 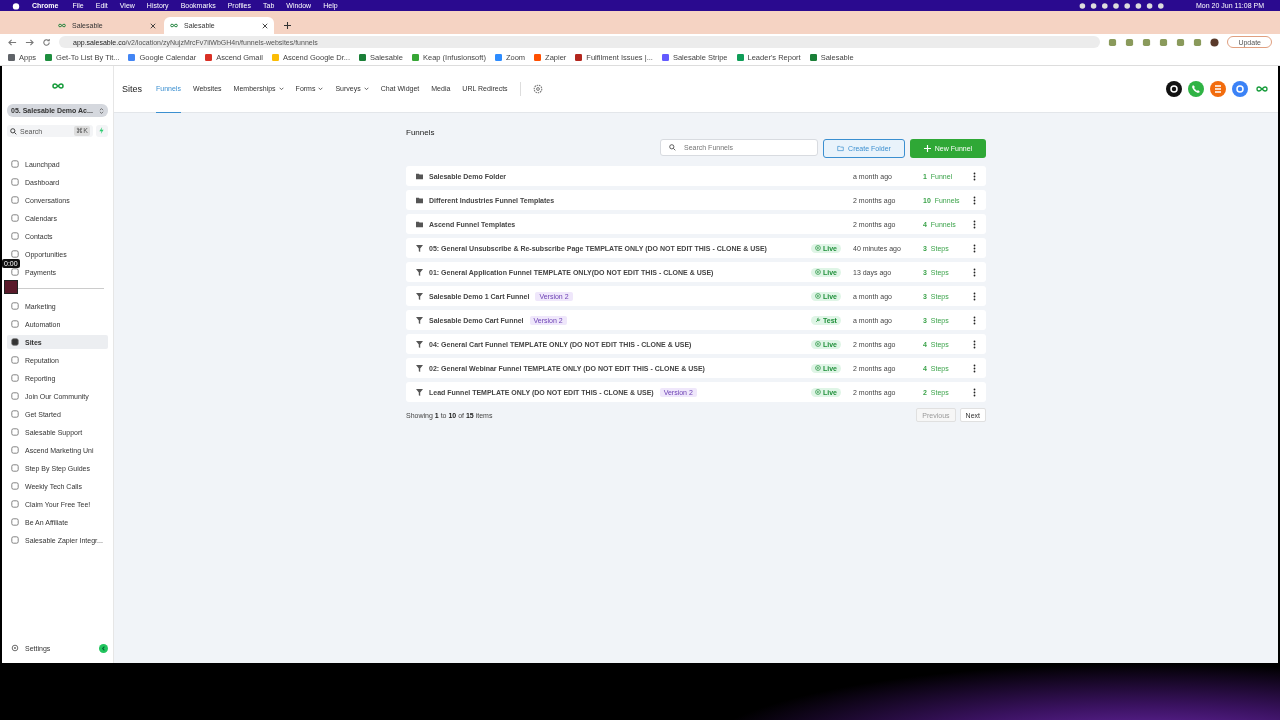 I want to click on reload-icon, so click(x=46, y=42).